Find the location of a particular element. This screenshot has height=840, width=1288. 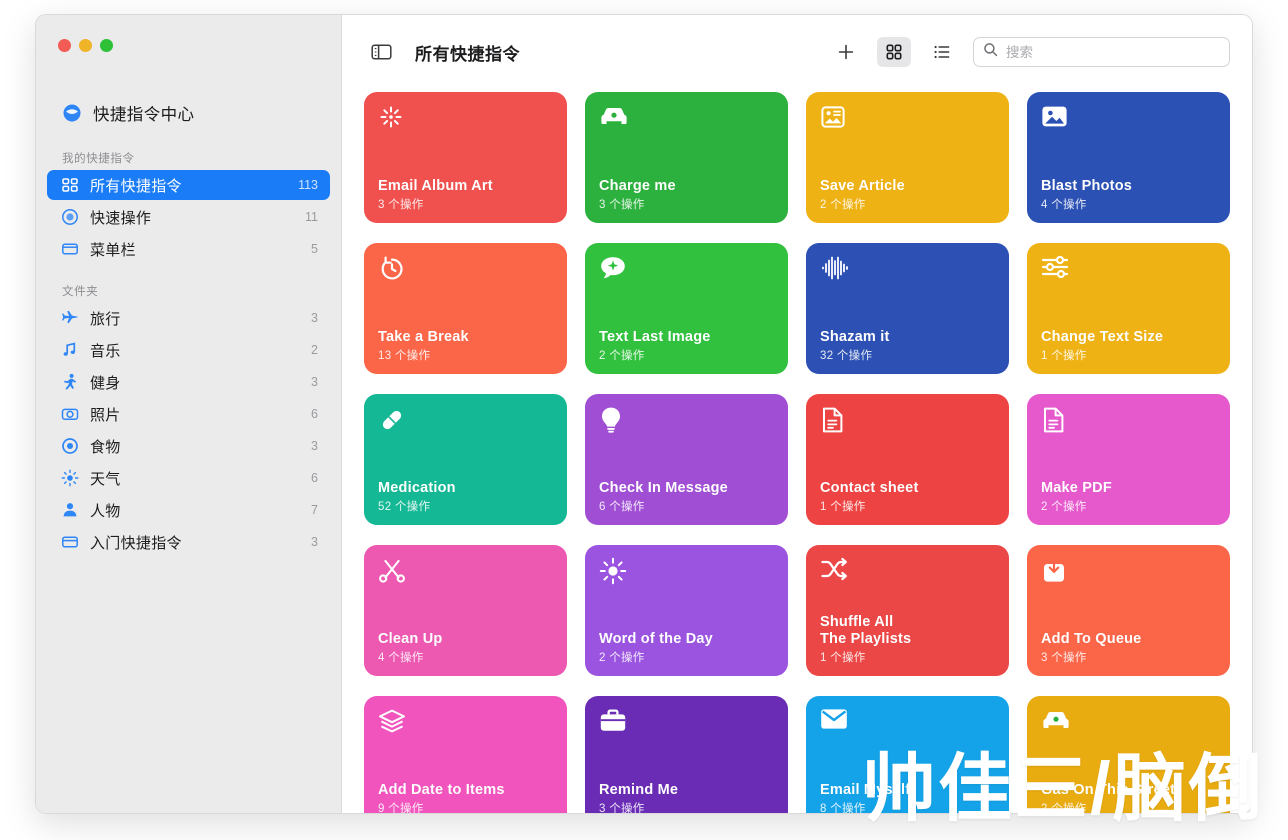

shortcut-card-title: Remind Me is located at coordinates (639, 789).